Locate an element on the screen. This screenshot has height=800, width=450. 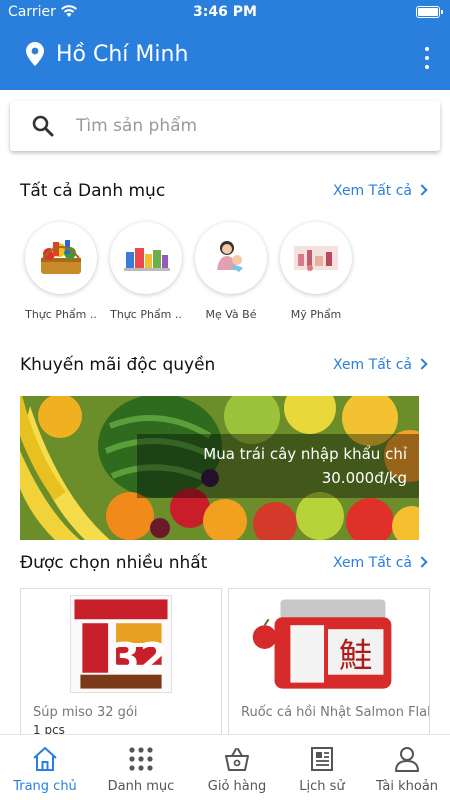
promo-see-all-link: Xem Tất cả is located at coordinates (380, 365).